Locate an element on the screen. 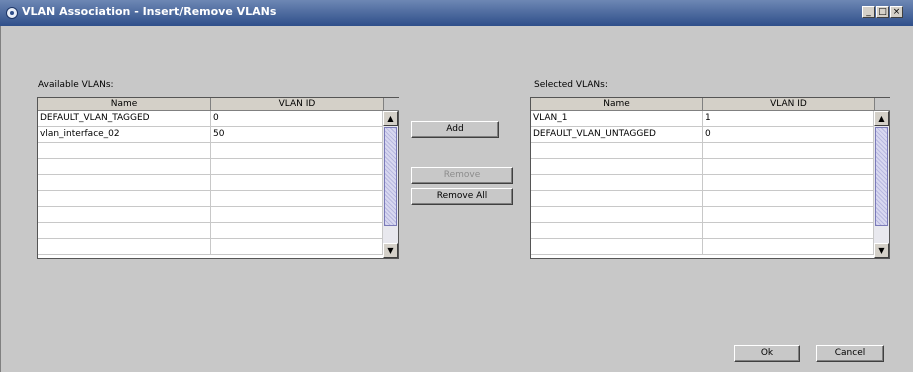 Image resolution: width=913 pixels, height=372 pixels. window-title: VLAN Association - Insert/Remove VLANs is located at coordinates (149, 11).